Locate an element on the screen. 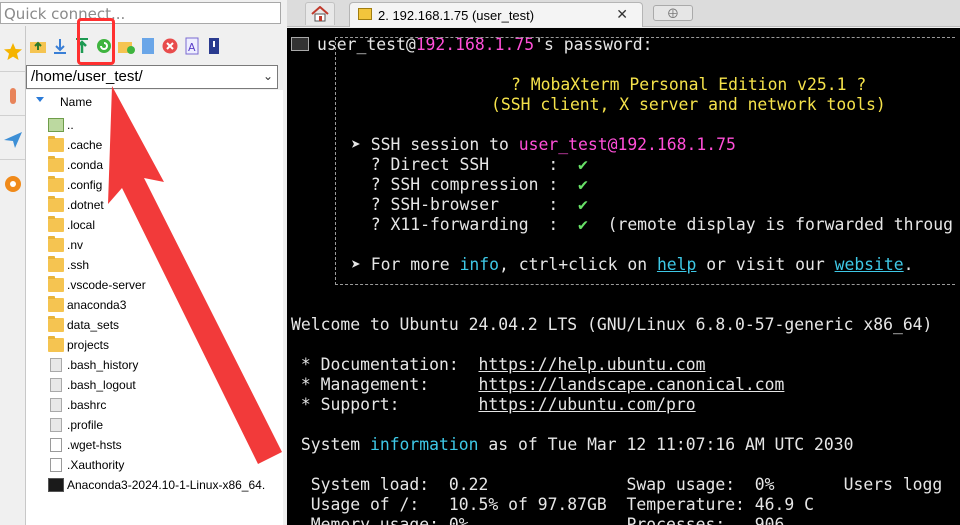 Image resolution: width=960 pixels, height=525 pixels. management-link: https://landscape.canonical.com is located at coordinates (632, 384).